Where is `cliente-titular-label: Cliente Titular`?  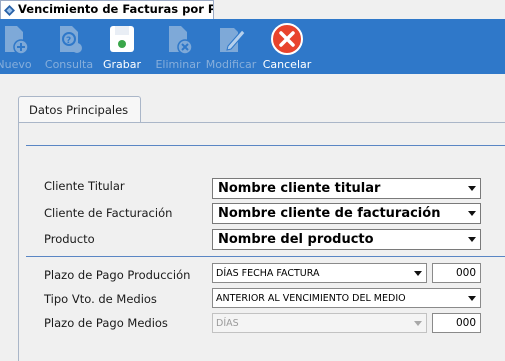
cliente-titular-label: Cliente Titular is located at coordinates (84, 186).